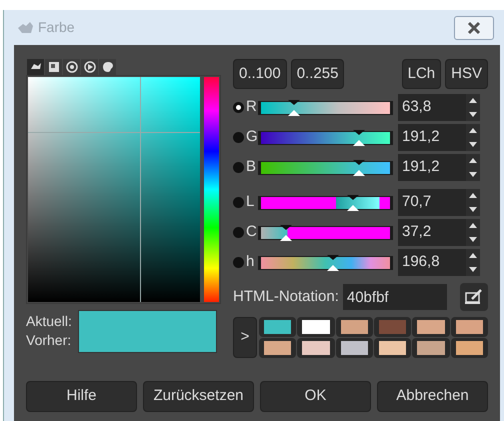  What do you see at coordinates (81, 396) in the screenshot?
I see `dialog-button: Hilfe` at bounding box center [81, 396].